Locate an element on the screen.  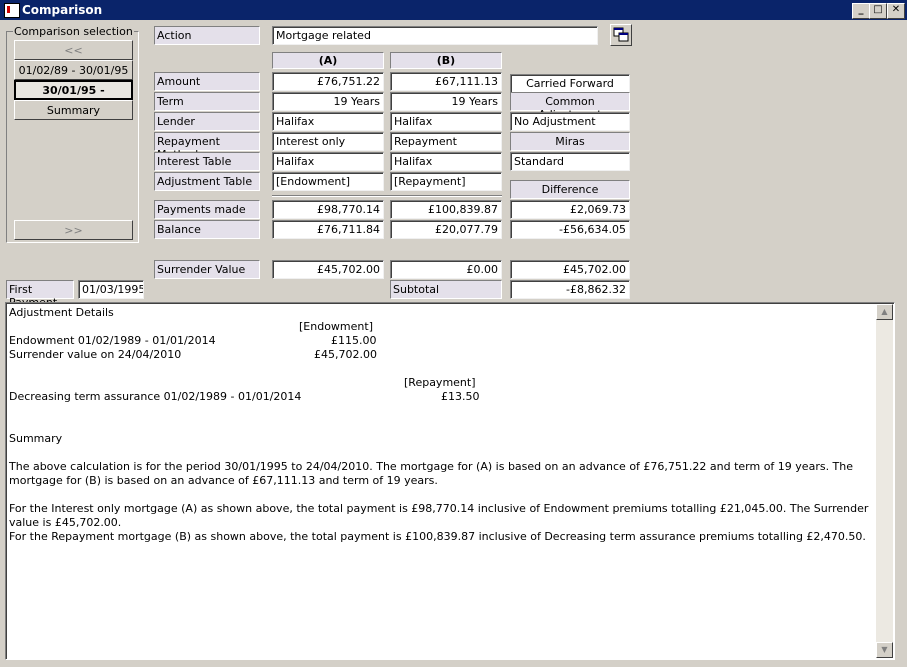
amount-a-field: £76,751.22 is located at coordinates (328, 81).